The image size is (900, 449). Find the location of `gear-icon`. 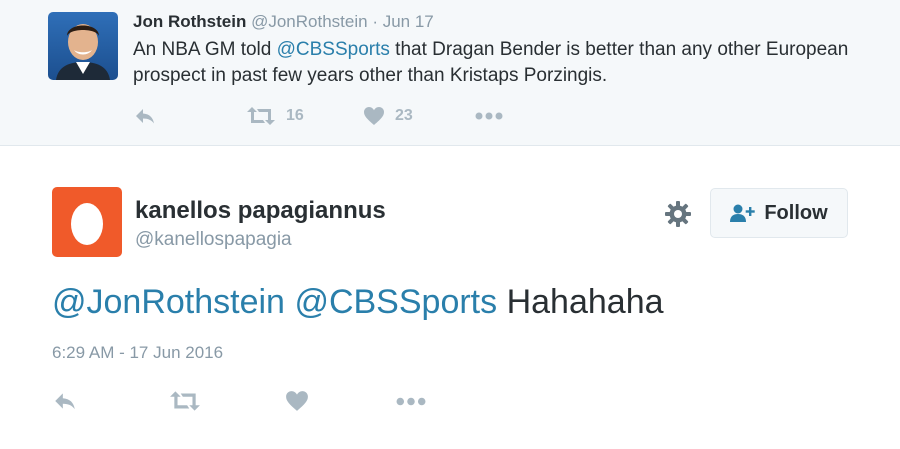

gear-icon is located at coordinates (678, 214).